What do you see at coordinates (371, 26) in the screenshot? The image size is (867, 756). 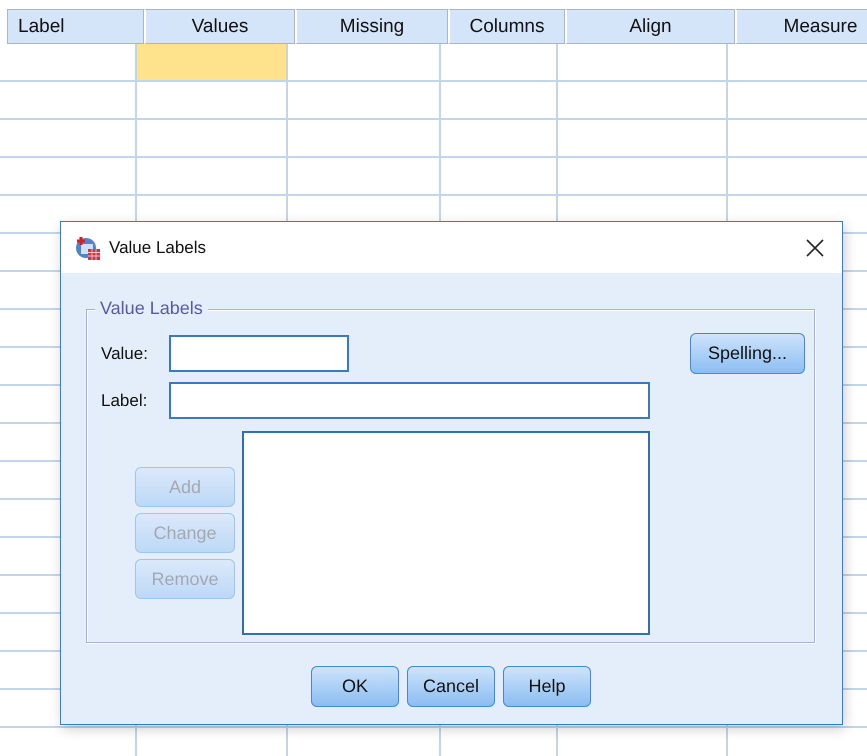 I see `column-header: Missing` at bounding box center [371, 26].